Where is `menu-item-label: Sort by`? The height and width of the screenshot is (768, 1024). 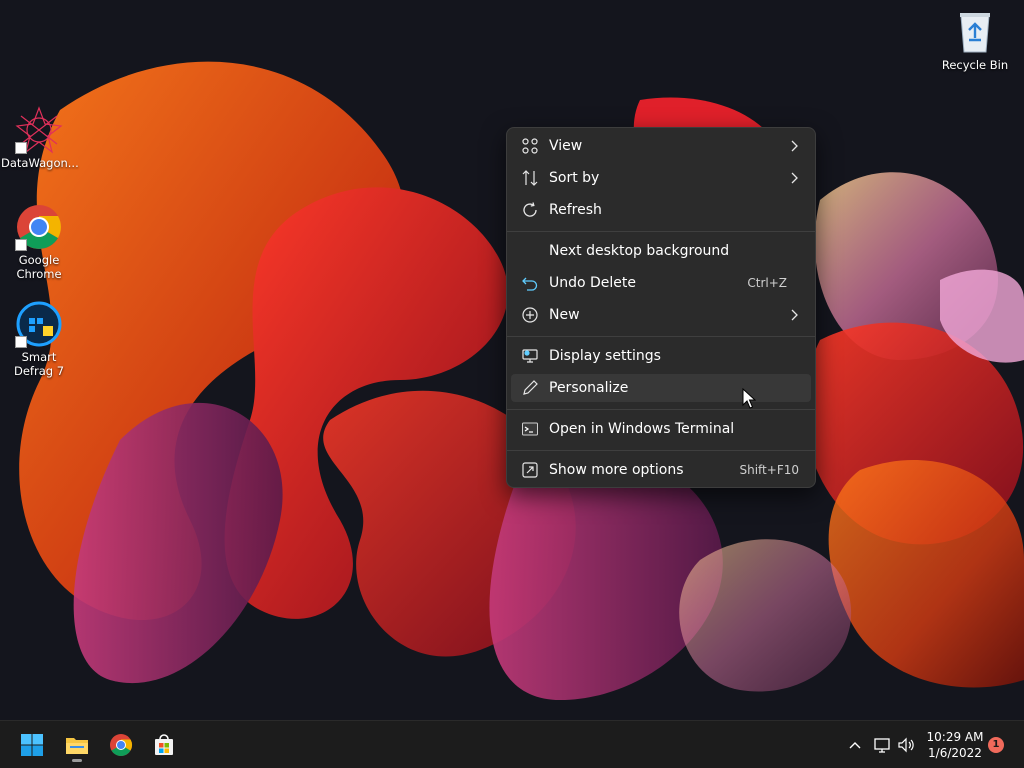
menu-item-label: Sort by is located at coordinates (574, 178).